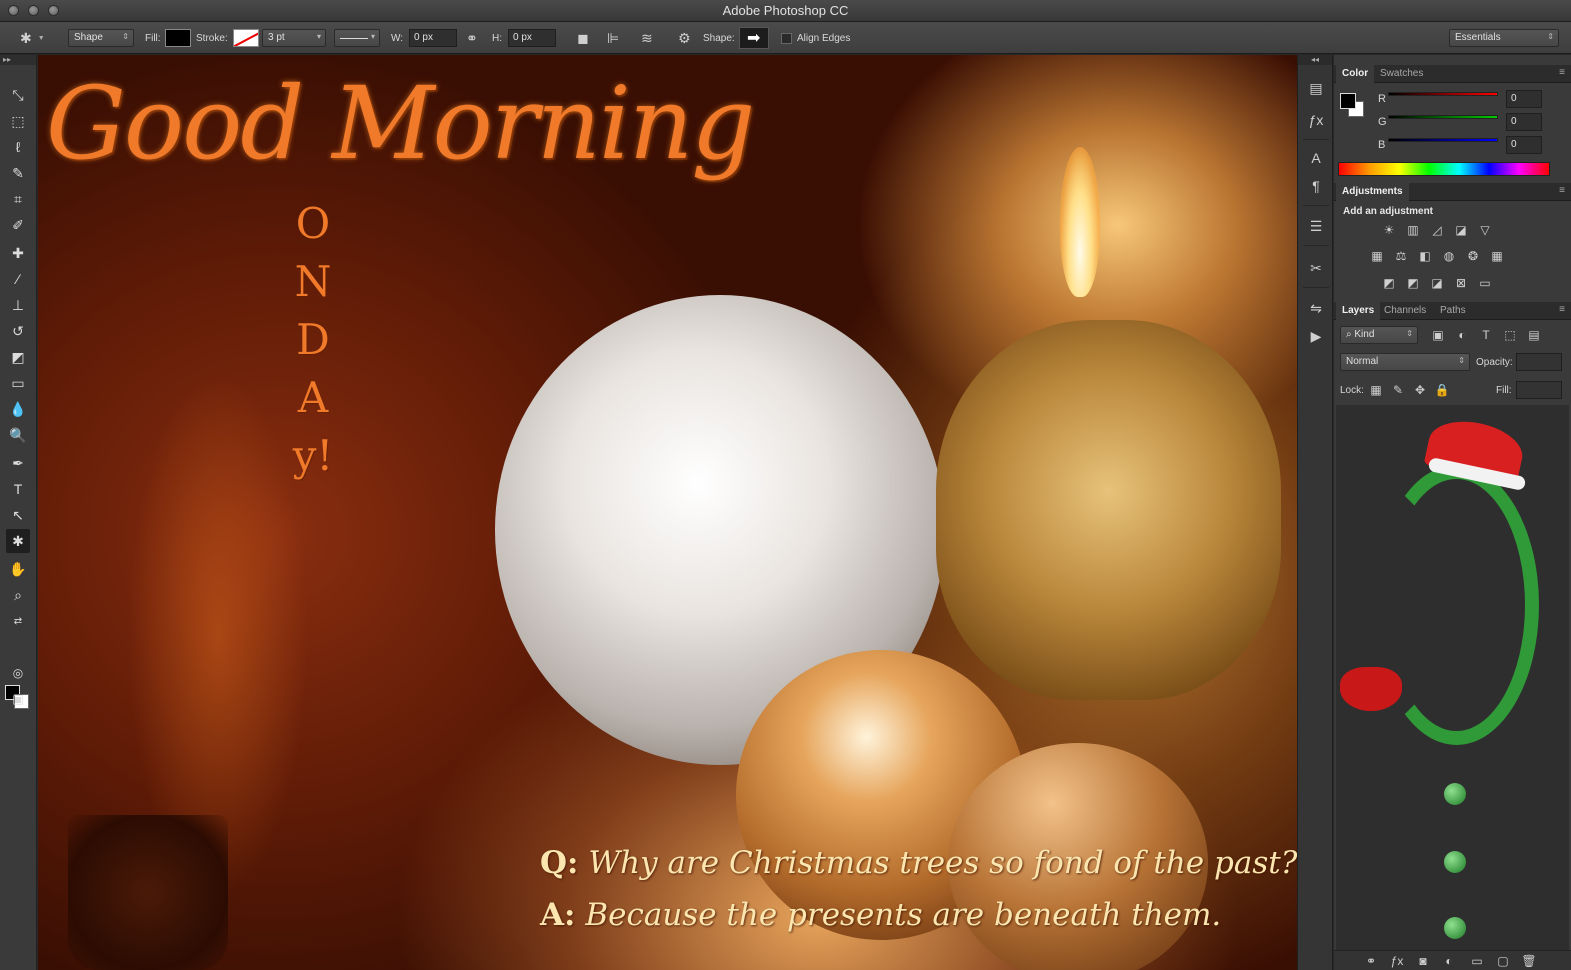  I want to click on channel-r-input: 0, so click(1524, 99).